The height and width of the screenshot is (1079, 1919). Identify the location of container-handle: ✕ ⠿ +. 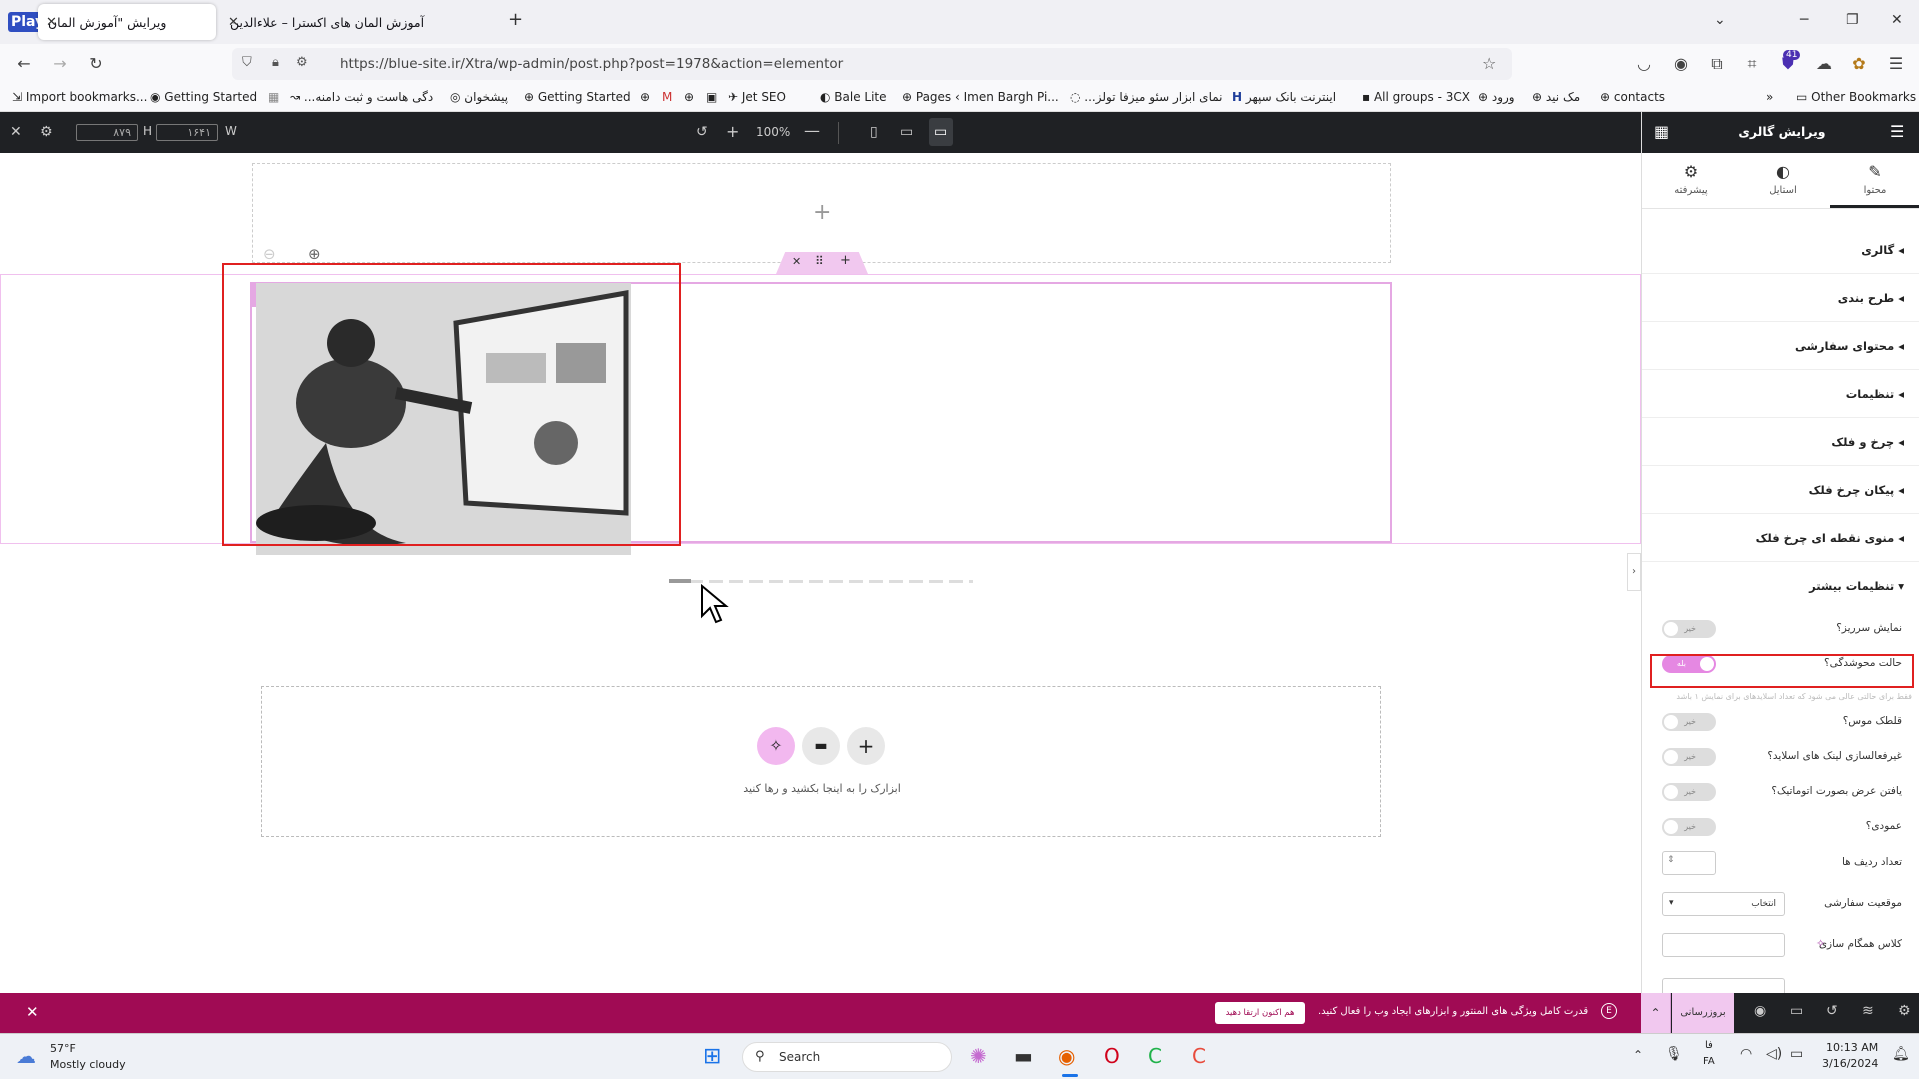
(822, 263).